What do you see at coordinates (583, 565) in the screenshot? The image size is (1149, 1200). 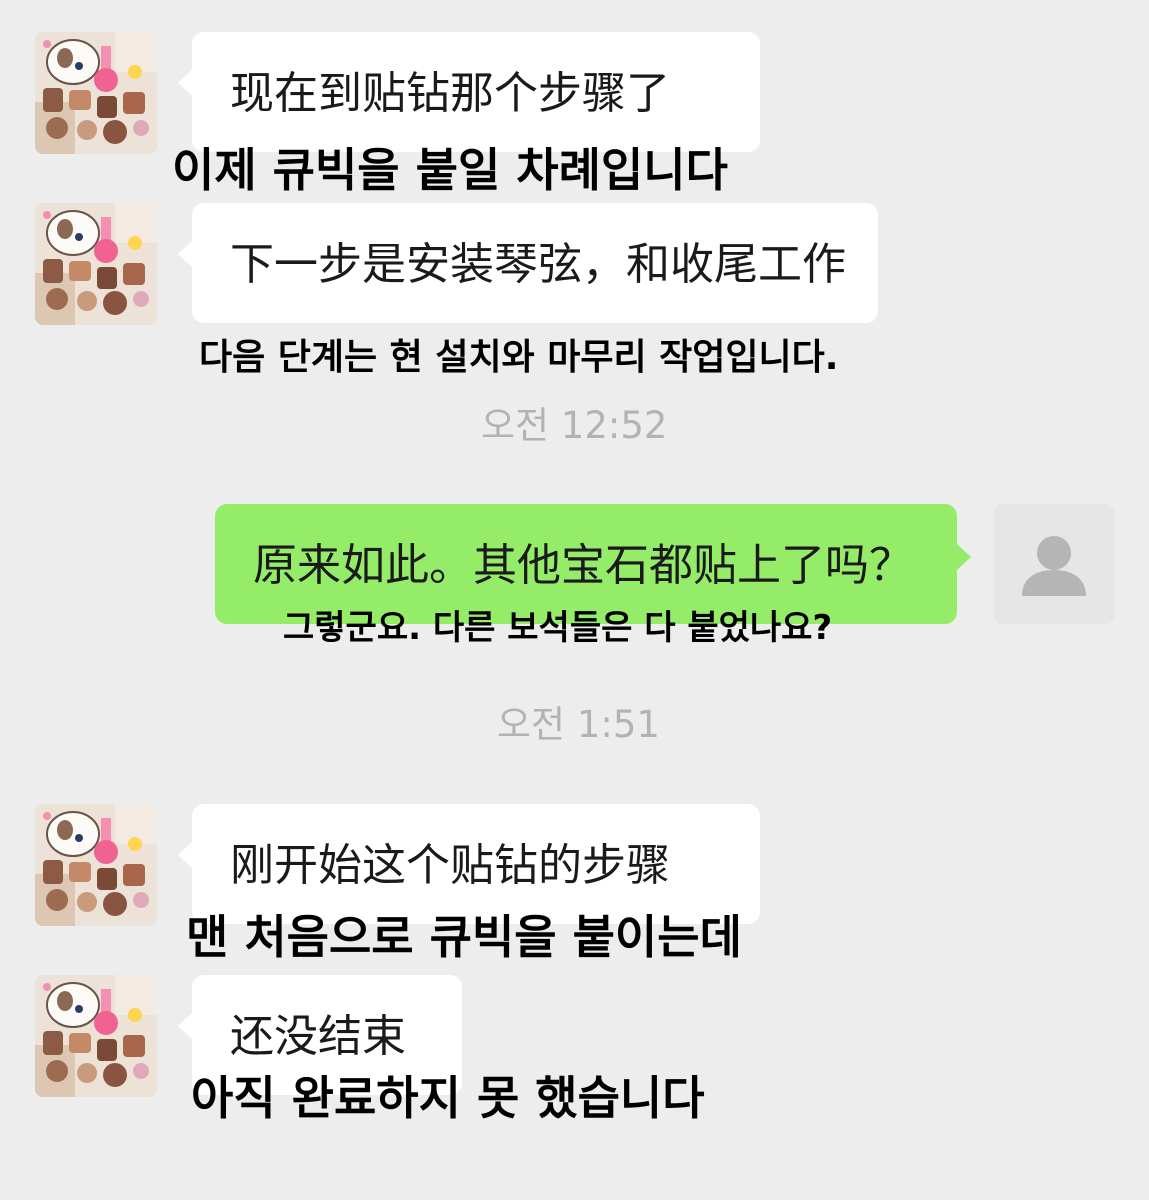 I see `message-text: 原来如此。其他宝石都贴上了吗？` at bounding box center [583, 565].